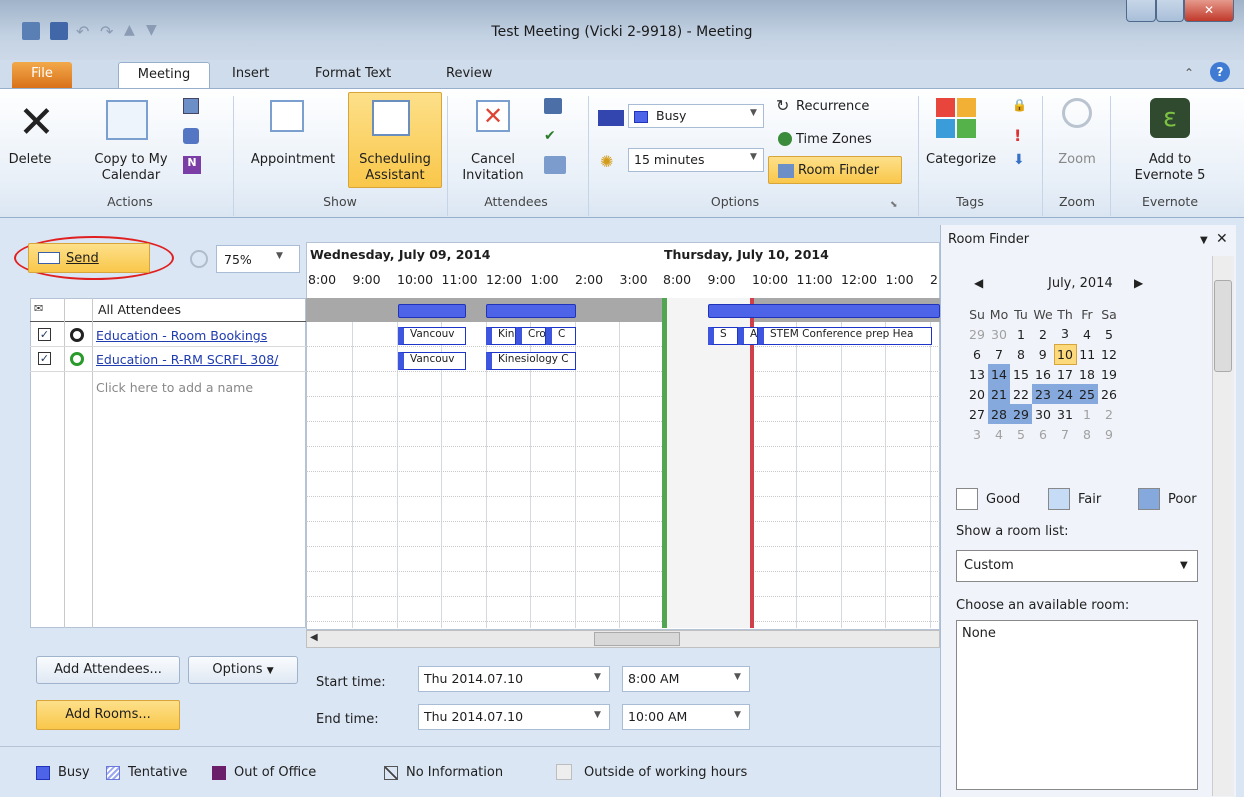 Image resolution: width=1244 pixels, height=797 pixels. Describe the element at coordinates (1077, 705) in the screenshot. I see `available-rooms-list` at that location.